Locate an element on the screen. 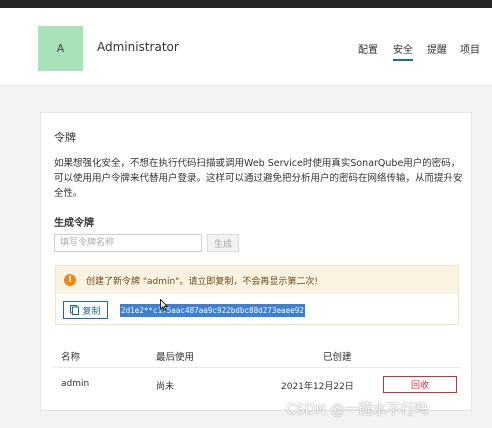  tab-profile: 配置 is located at coordinates (368, 48).